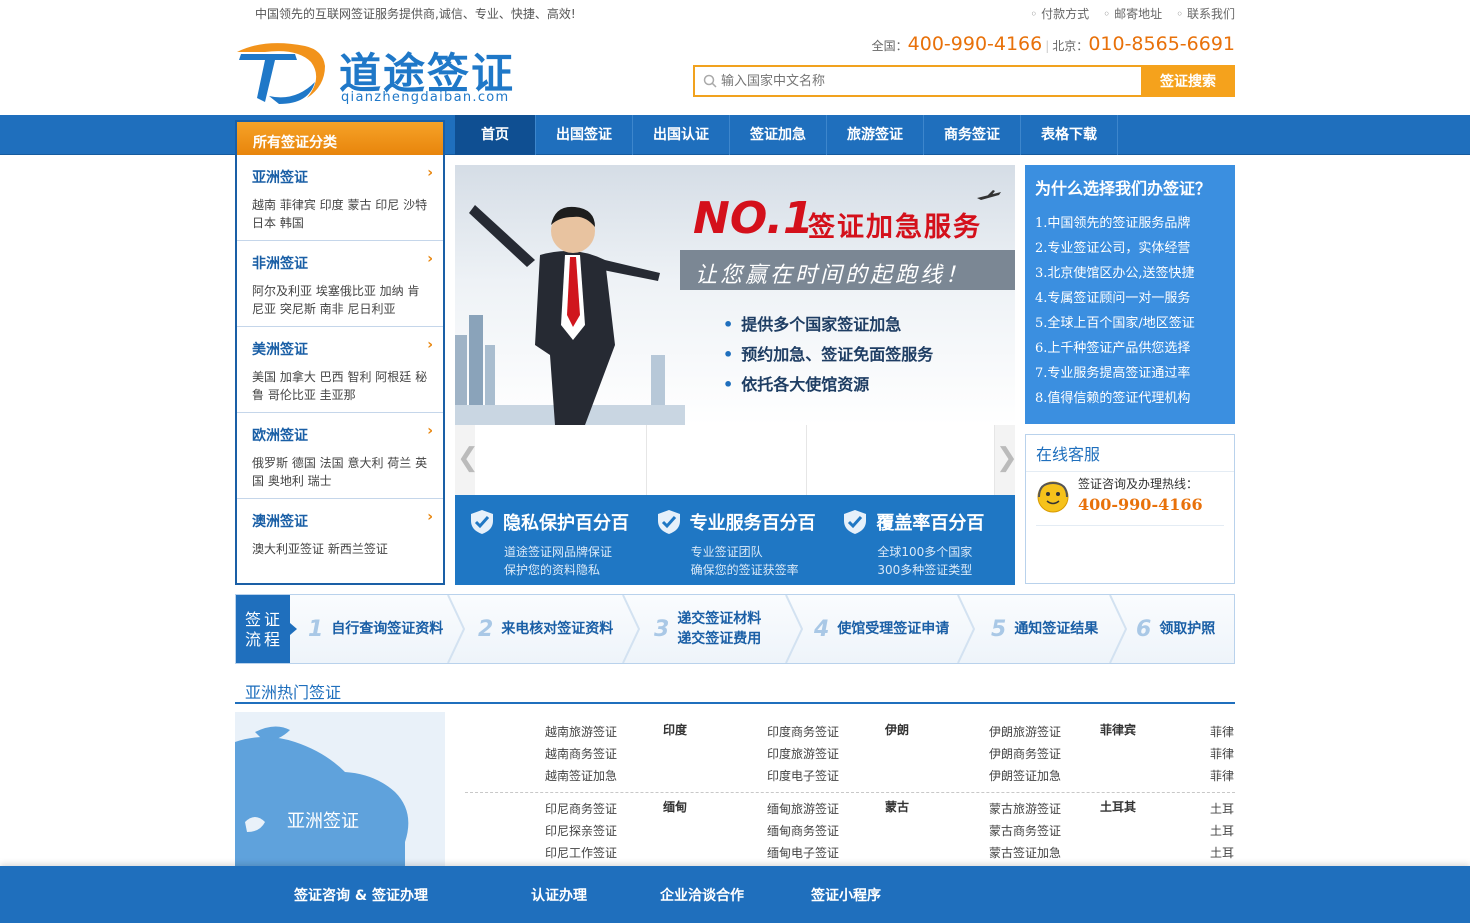  I want to click on nav-item-urgent-visa: 签证加急, so click(778, 135).